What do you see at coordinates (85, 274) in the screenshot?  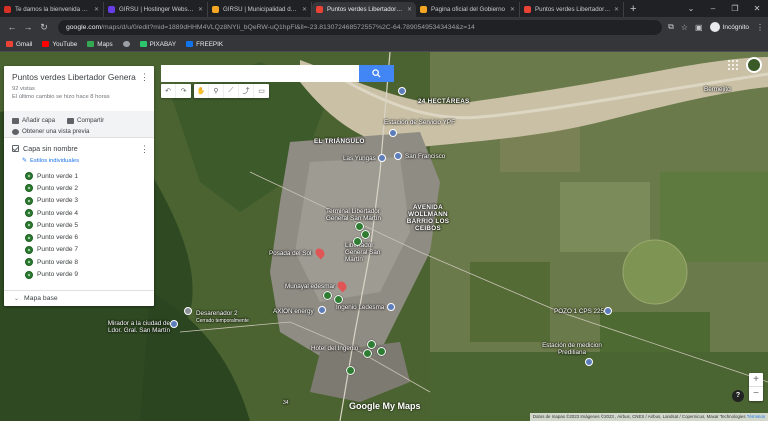 I see `list-item: Punto verde 9` at bounding box center [85, 274].